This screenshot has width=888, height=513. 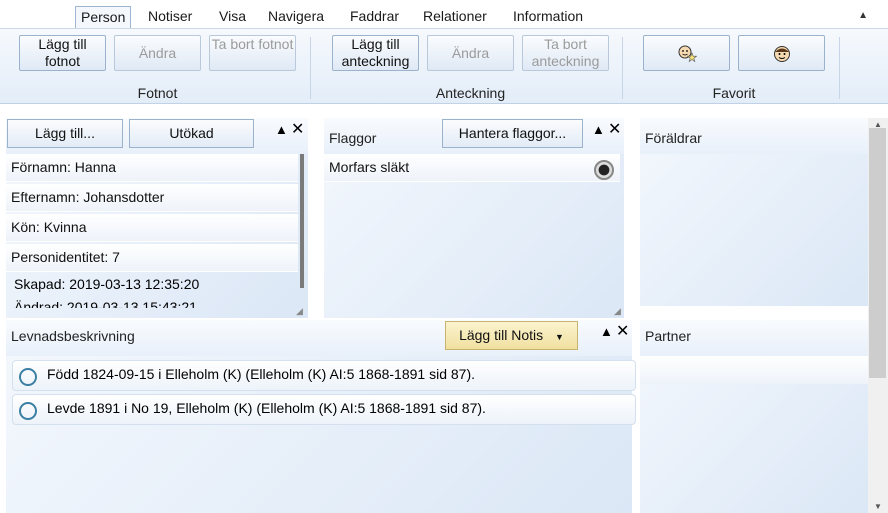 What do you see at coordinates (73, 336) in the screenshot?
I see `life-title: Levnadsbeskrivning` at bounding box center [73, 336].